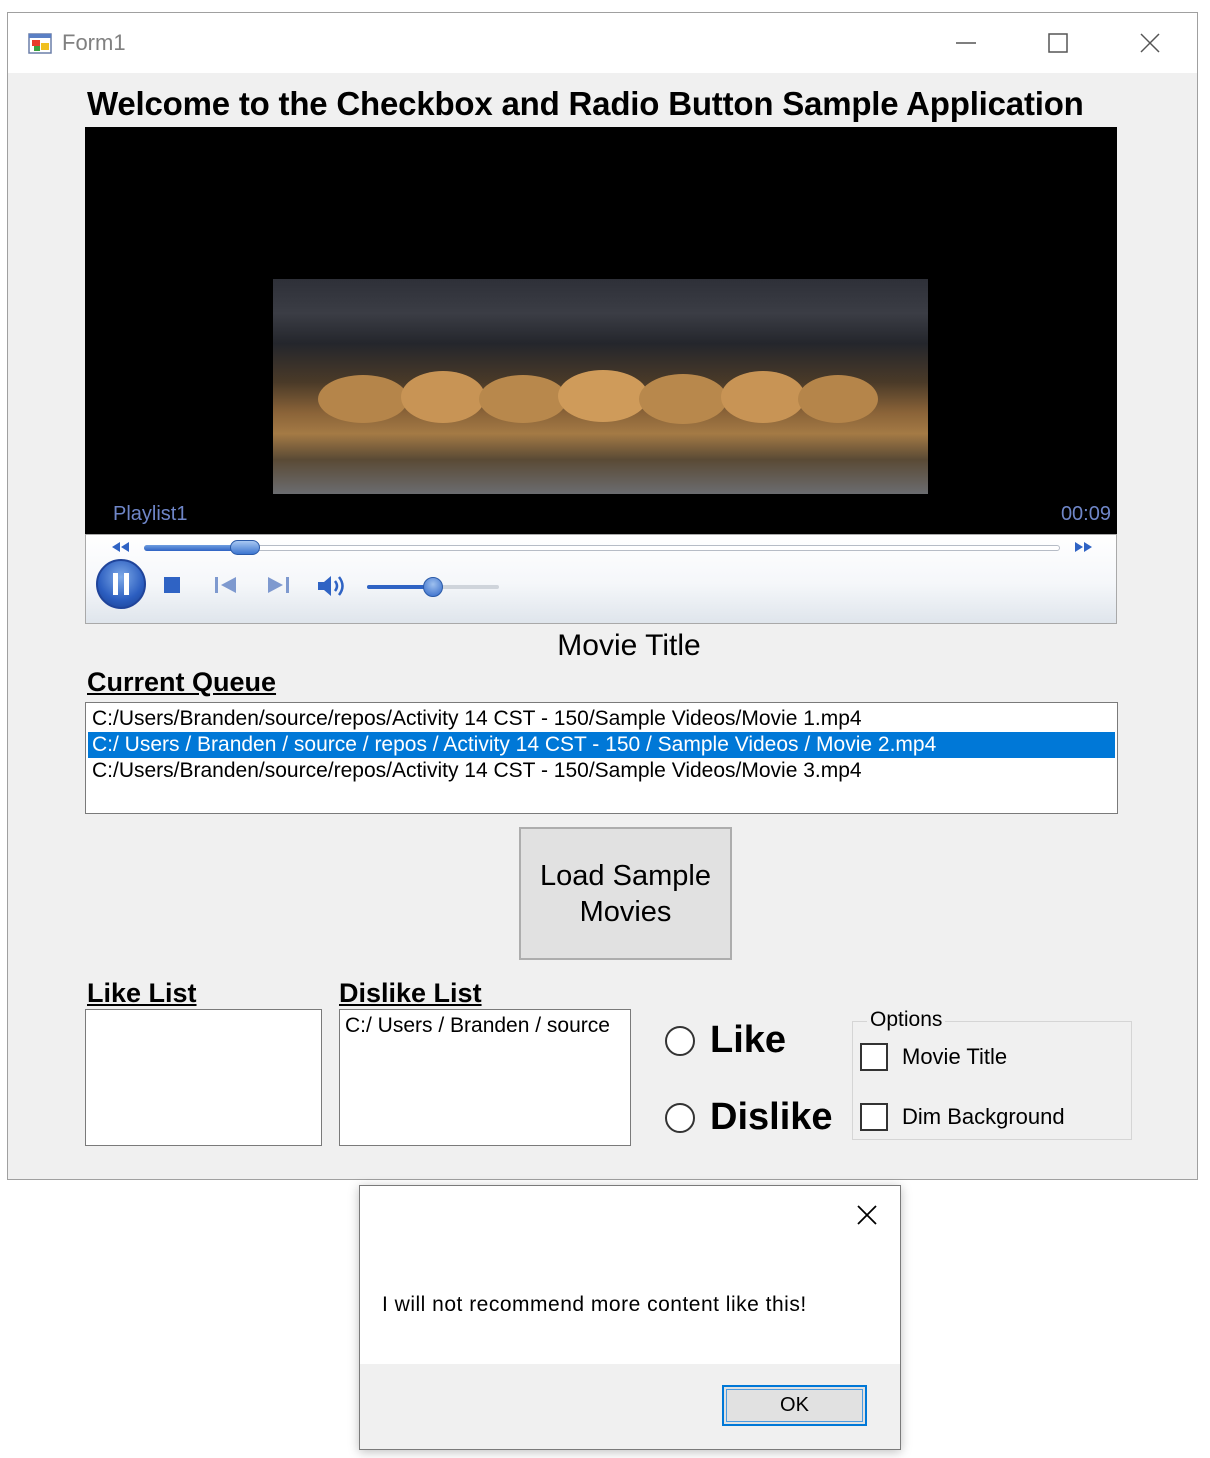 This screenshot has height=1458, width=1210. Describe the element at coordinates (680, 1040) in the screenshot. I see `like-radio-circle` at that location.